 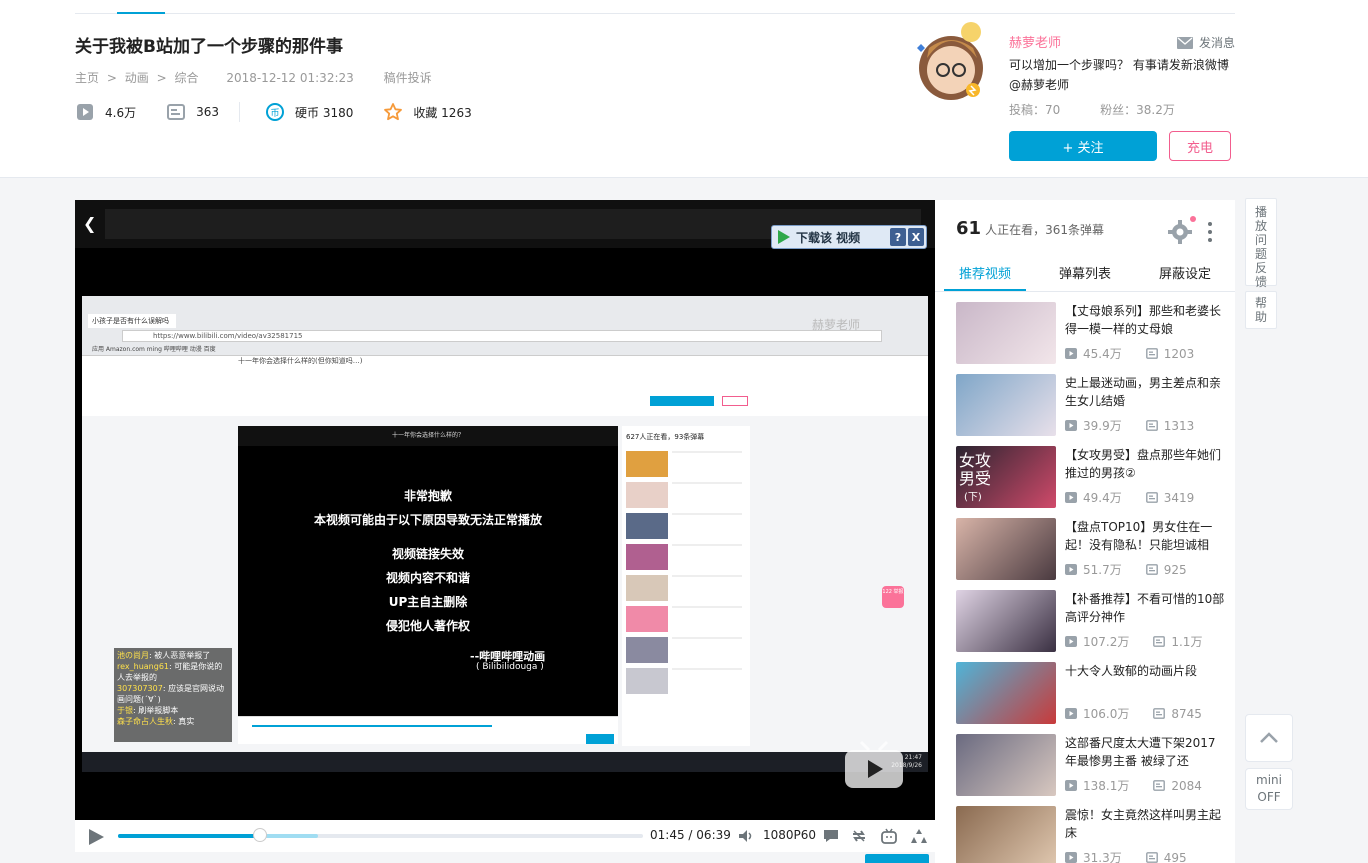 What do you see at coordinates (919, 836) in the screenshot?
I see `widescreen-icon` at bounding box center [919, 836].